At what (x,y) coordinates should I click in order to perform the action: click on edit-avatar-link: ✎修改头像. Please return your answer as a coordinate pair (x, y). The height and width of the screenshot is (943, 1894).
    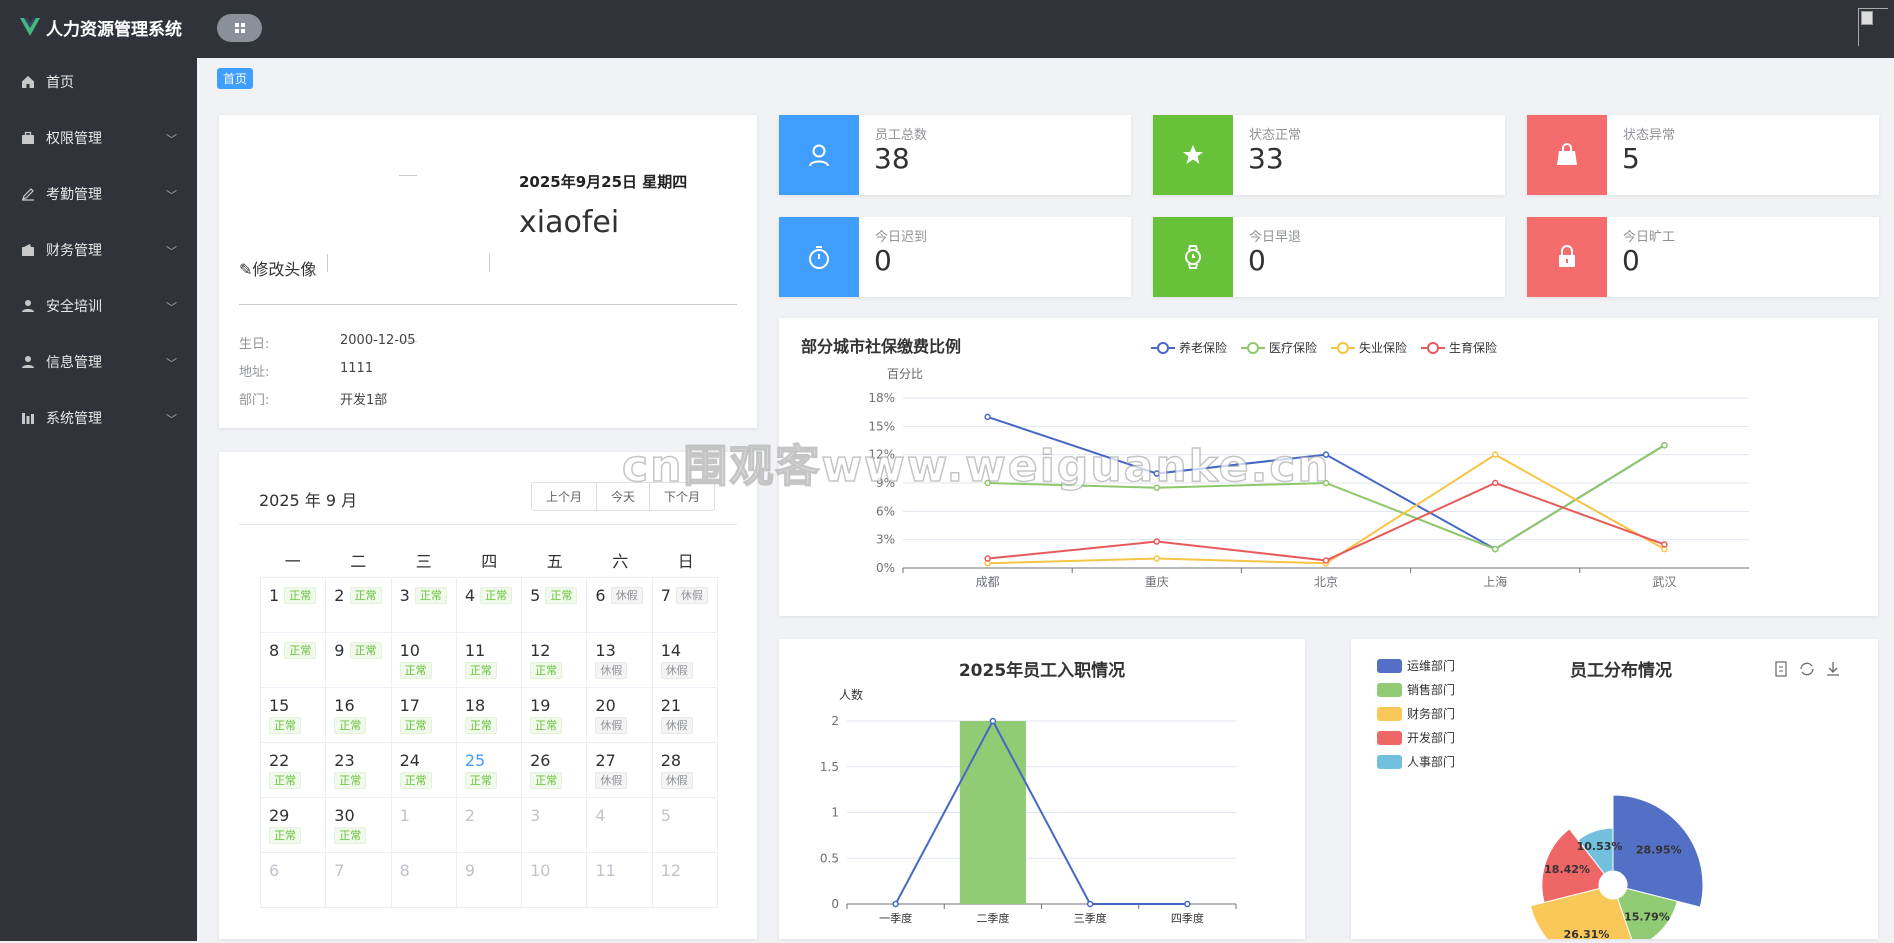
    Looking at the image, I should click on (277, 268).